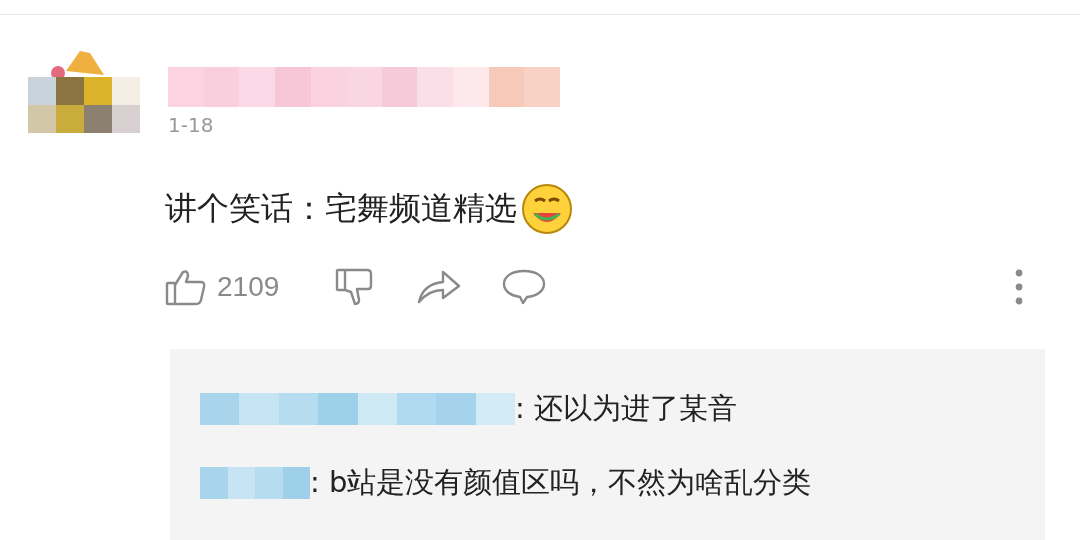  What do you see at coordinates (1019, 287) in the screenshot?
I see `more-options-icon` at bounding box center [1019, 287].